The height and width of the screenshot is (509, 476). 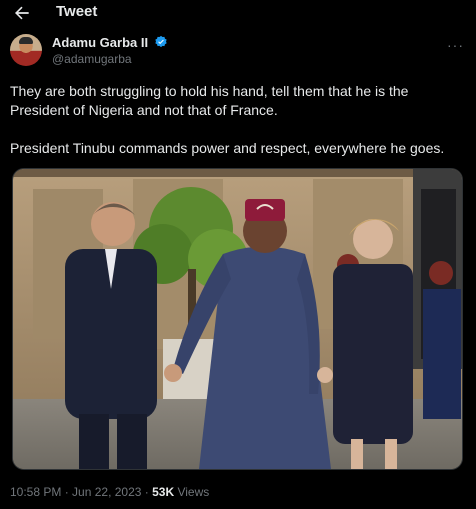 What do you see at coordinates (106, 492) in the screenshot?
I see `tweet-date: Jun 22, 2023` at bounding box center [106, 492].